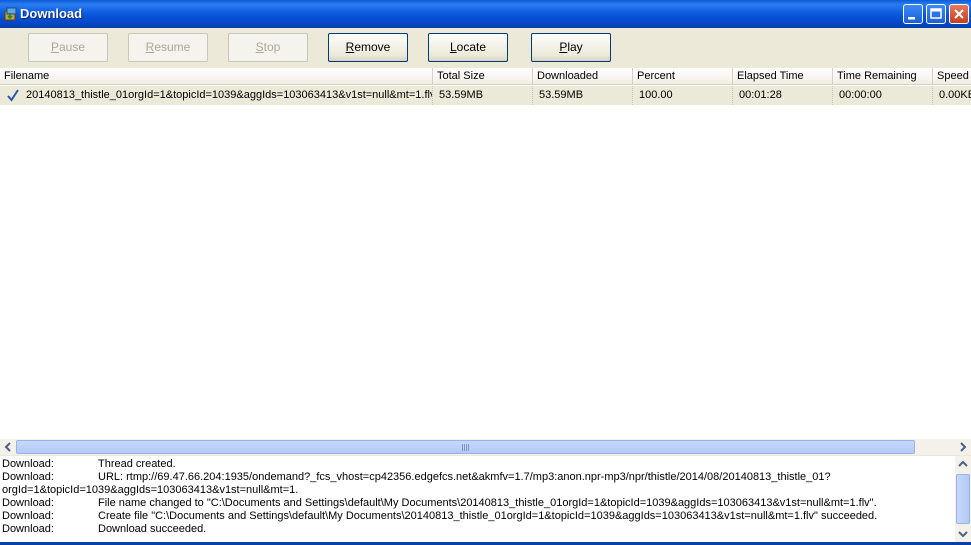 The height and width of the screenshot is (545, 971). What do you see at coordinates (770, 76) in the screenshot?
I see `column-header-label: Elapsed Time` at bounding box center [770, 76].